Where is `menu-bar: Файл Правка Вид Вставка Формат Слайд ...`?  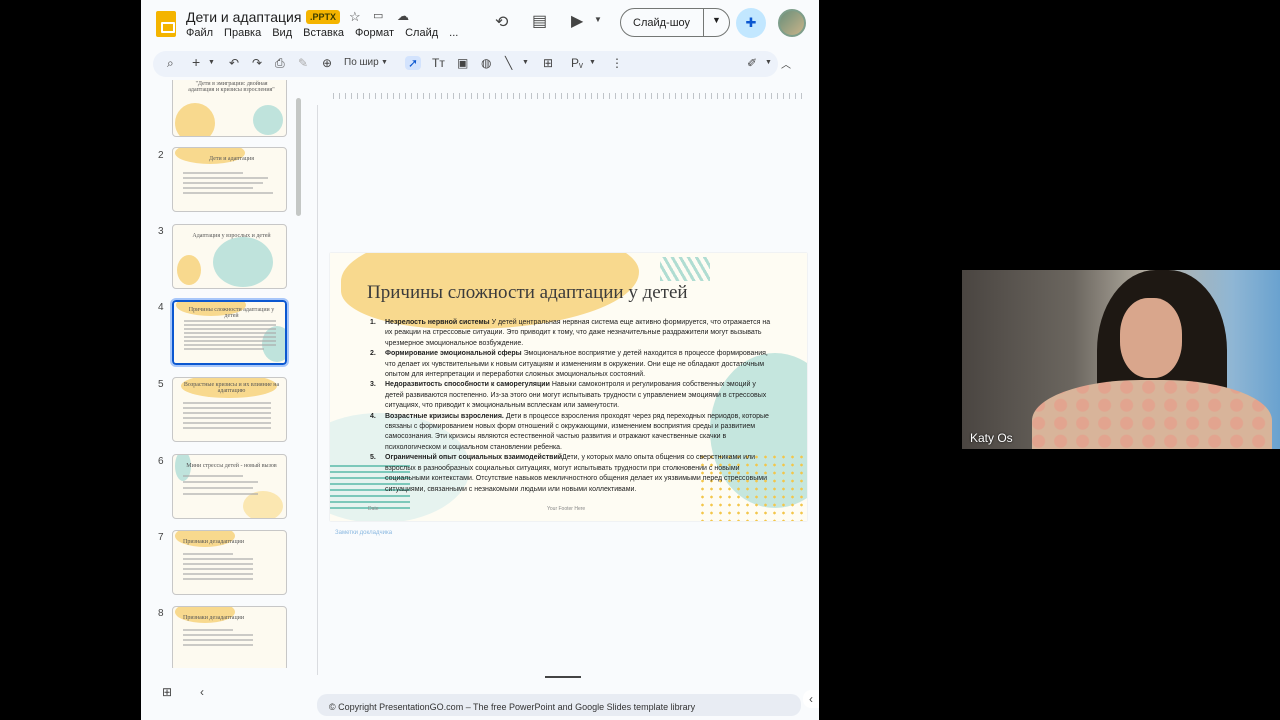 menu-bar: Файл Правка Вид Вставка Формат Слайд ... is located at coordinates (322, 33).